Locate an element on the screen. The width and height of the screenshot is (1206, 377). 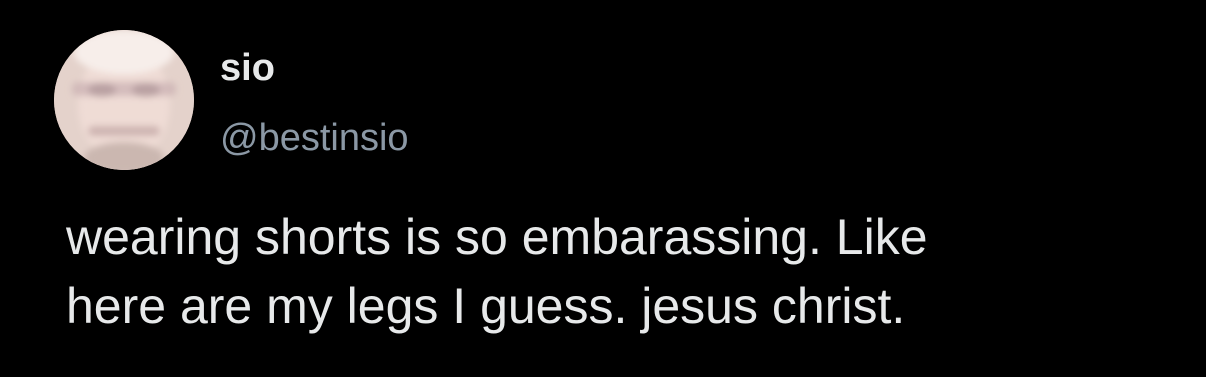
user-handle: @bestinsio is located at coordinates (314, 138).